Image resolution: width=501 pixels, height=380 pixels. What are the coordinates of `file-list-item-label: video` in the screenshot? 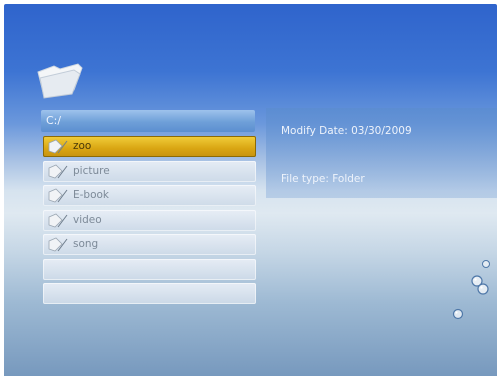 It's located at (87, 219).